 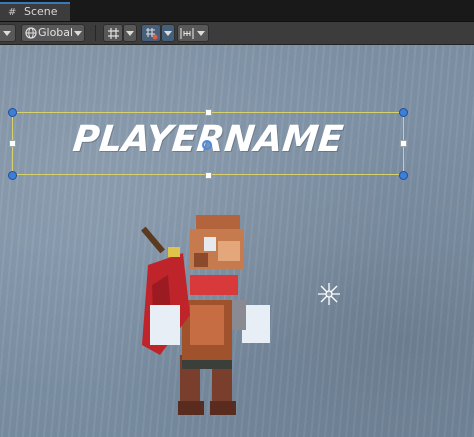 What do you see at coordinates (12, 112) in the screenshot?
I see `corner-handle-top-left` at bounding box center [12, 112].